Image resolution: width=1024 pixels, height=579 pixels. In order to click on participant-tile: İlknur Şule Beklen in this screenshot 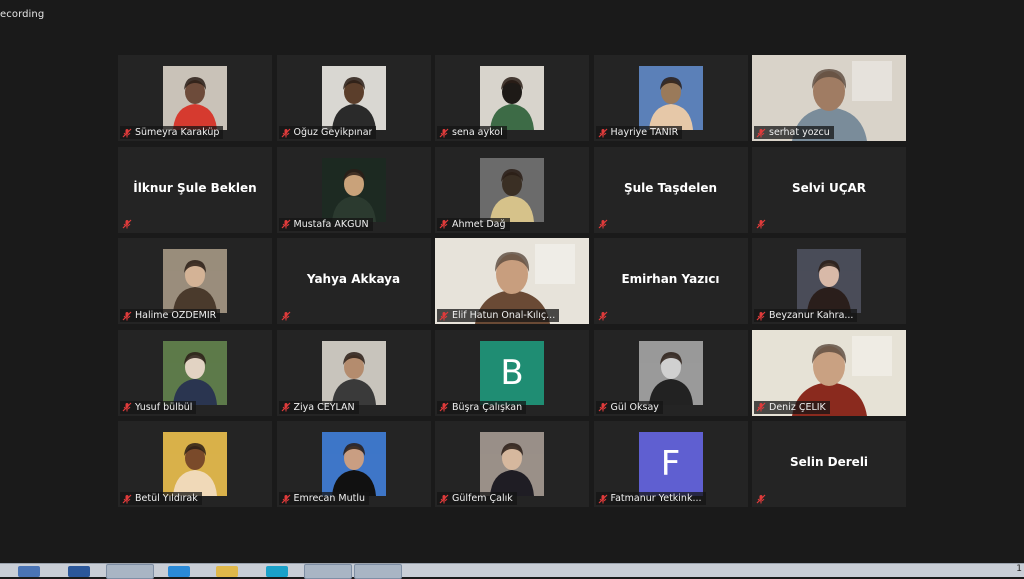, I will do `click(195, 189)`.